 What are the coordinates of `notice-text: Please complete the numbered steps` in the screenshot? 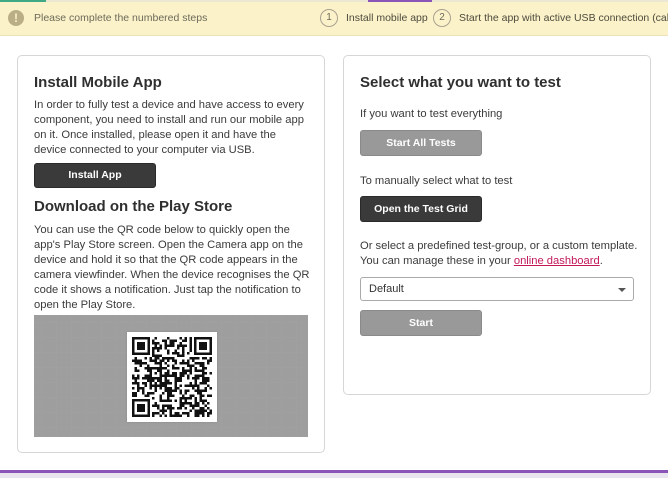 It's located at (121, 18).